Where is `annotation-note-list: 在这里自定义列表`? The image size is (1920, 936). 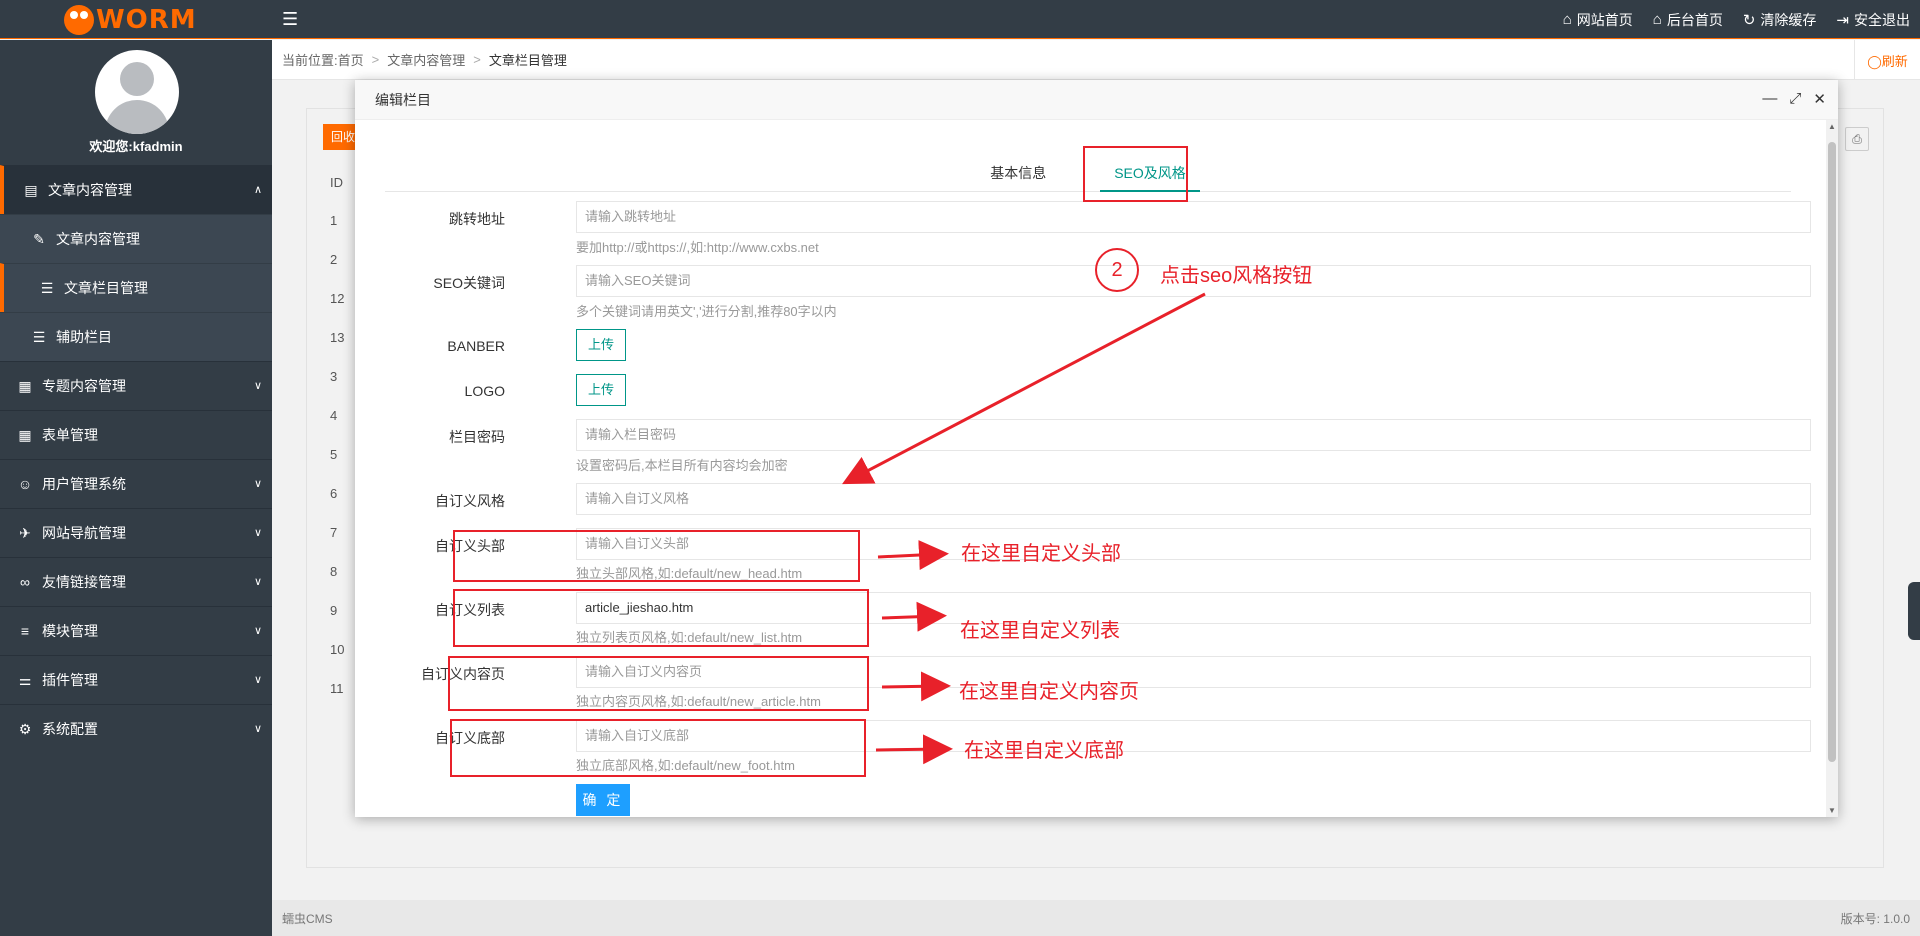 annotation-note-list: 在这里自定义列表 is located at coordinates (1040, 631).